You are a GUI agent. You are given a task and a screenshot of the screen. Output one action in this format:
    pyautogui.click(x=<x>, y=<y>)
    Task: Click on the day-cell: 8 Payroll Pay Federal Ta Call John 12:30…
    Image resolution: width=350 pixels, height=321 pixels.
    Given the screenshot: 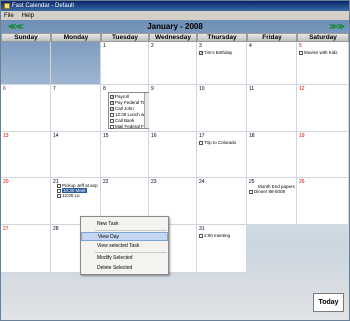 What is the action you would take?
    pyautogui.click(x=125, y=108)
    